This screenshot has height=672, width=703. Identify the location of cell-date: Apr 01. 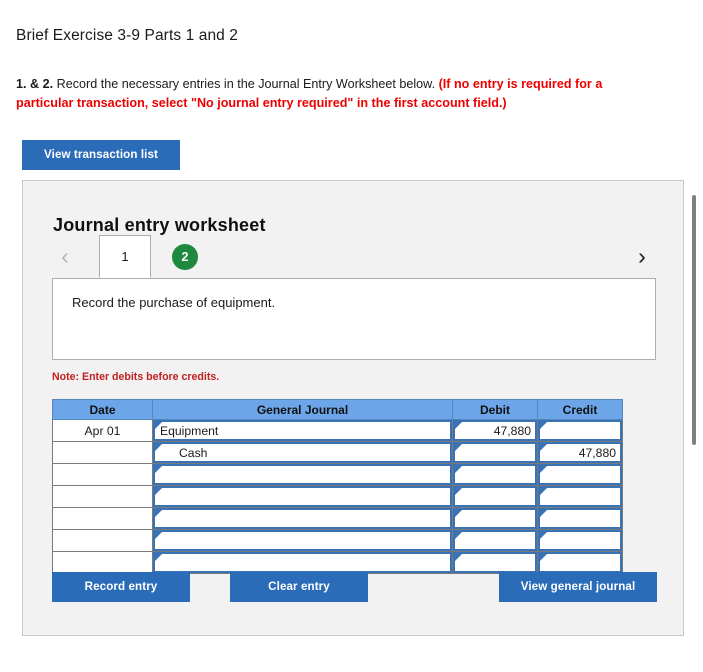
(102, 430).